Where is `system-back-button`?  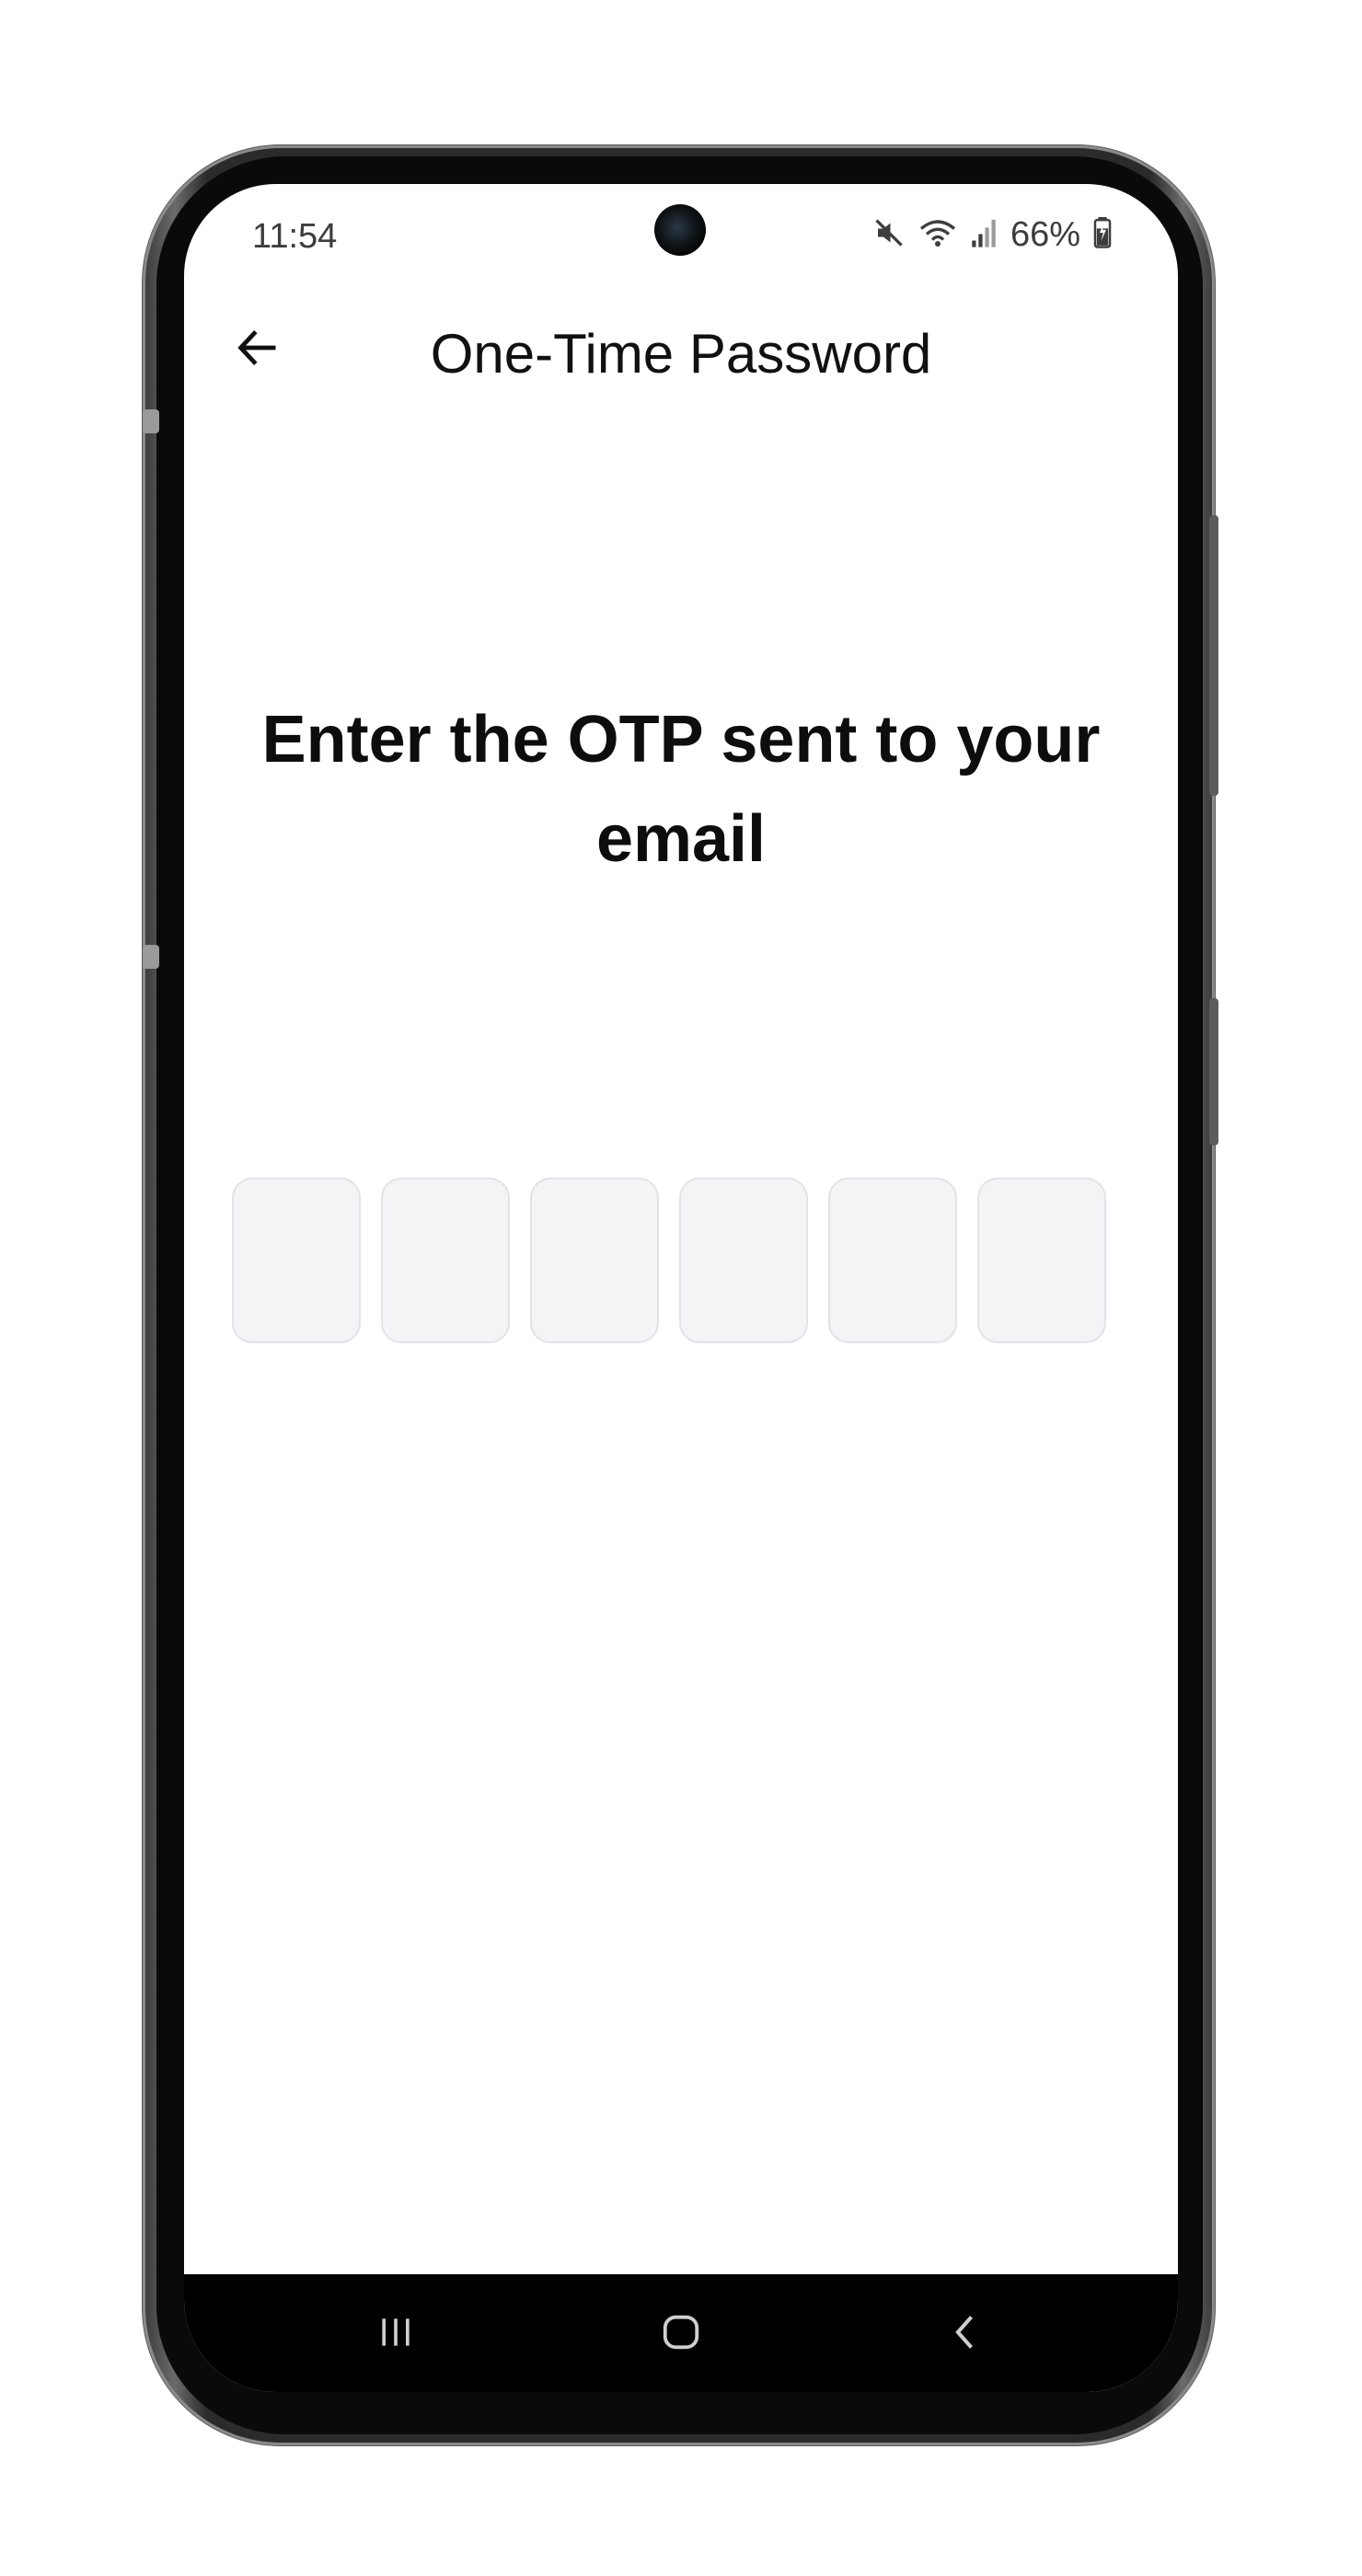
system-back-button is located at coordinates (966, 2334).